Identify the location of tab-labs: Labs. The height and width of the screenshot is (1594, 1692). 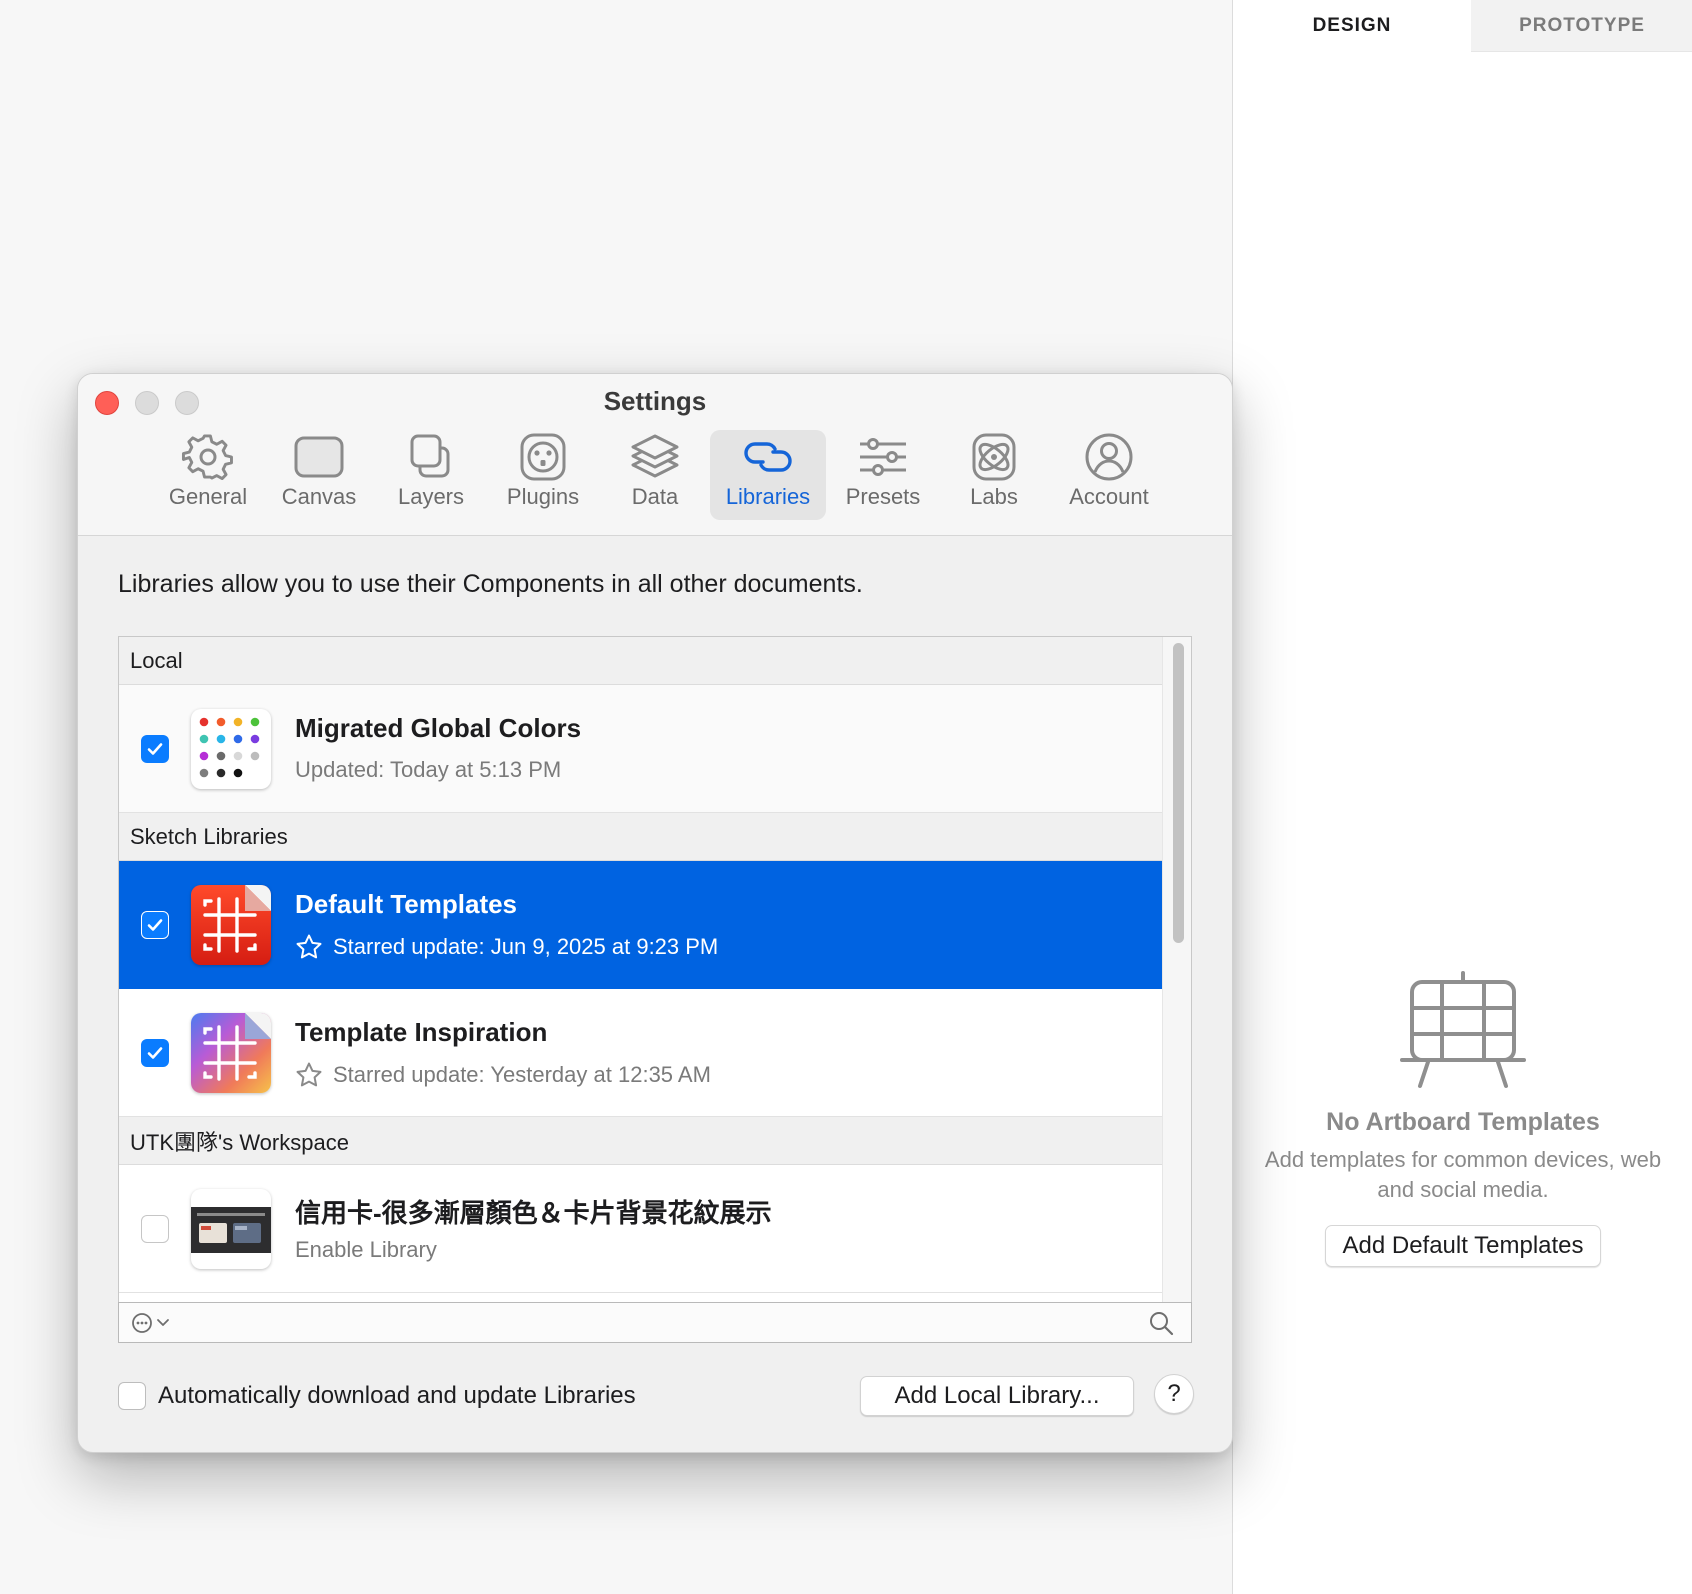
(994, 475).